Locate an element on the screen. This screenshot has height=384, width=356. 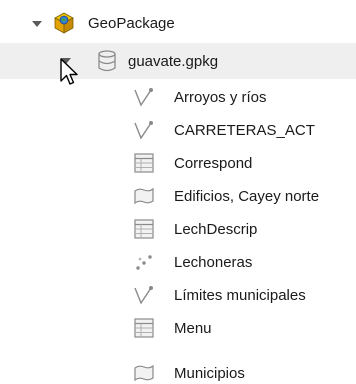
tree-root-label: GeoPackage is located at coordinates (131, 23).